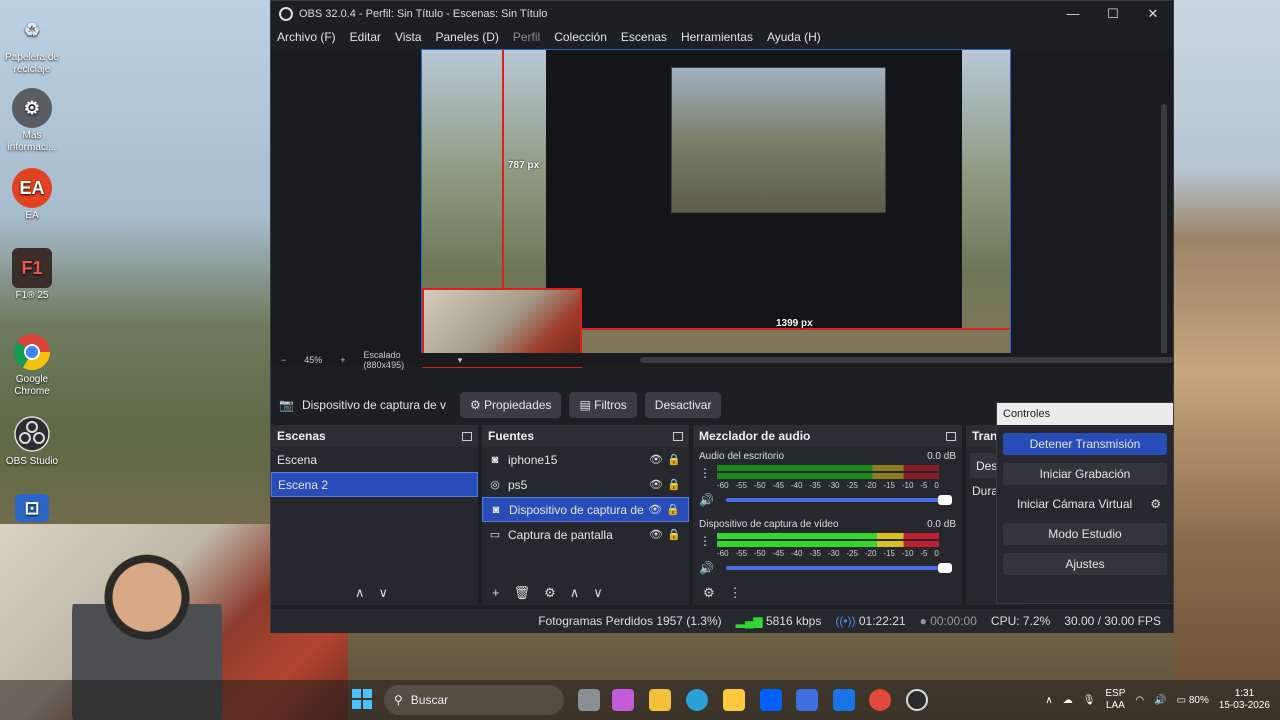 This screenshot has height=720, width=1280. What do you see at coordinates (510, 405) in the screenshot?
I see `properties-button: ⚙ Propiedades` at bounding box center [510, 405].